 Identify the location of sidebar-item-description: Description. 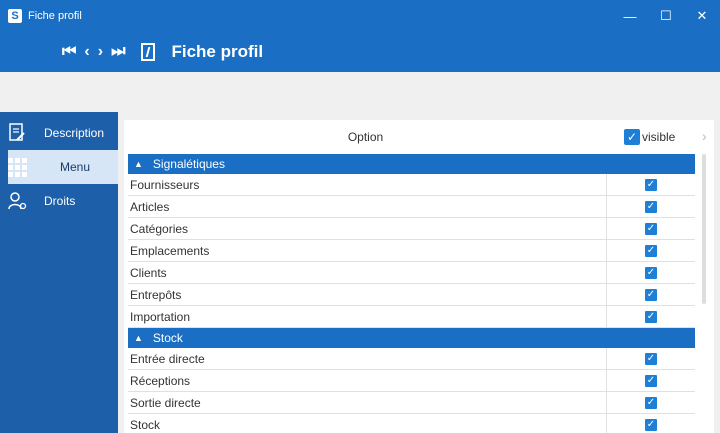
(59, 133).